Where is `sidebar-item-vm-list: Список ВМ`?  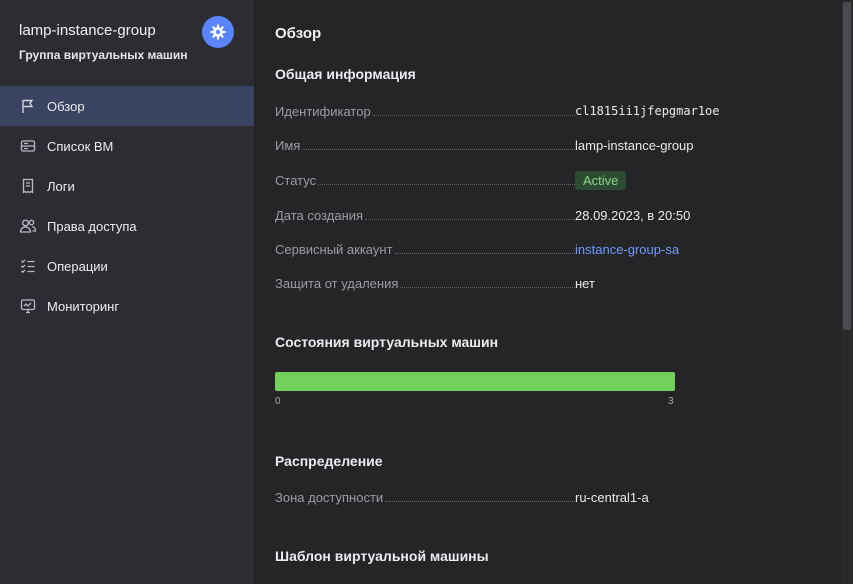
sidebar-item-vm-list: Список ВМ is located at coordinates (127, 146).